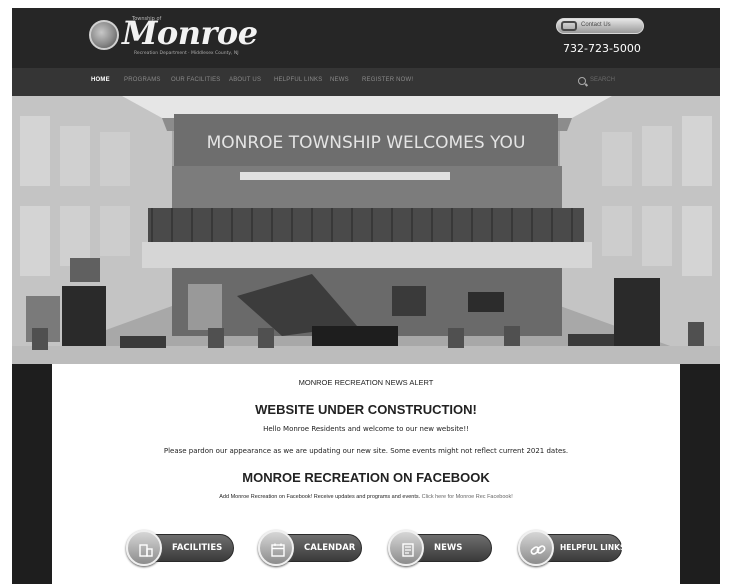  What do you see at coordinates (104, 35) in the screenshot?
I see `township-seal-icon` at bounding box center [104, 35].